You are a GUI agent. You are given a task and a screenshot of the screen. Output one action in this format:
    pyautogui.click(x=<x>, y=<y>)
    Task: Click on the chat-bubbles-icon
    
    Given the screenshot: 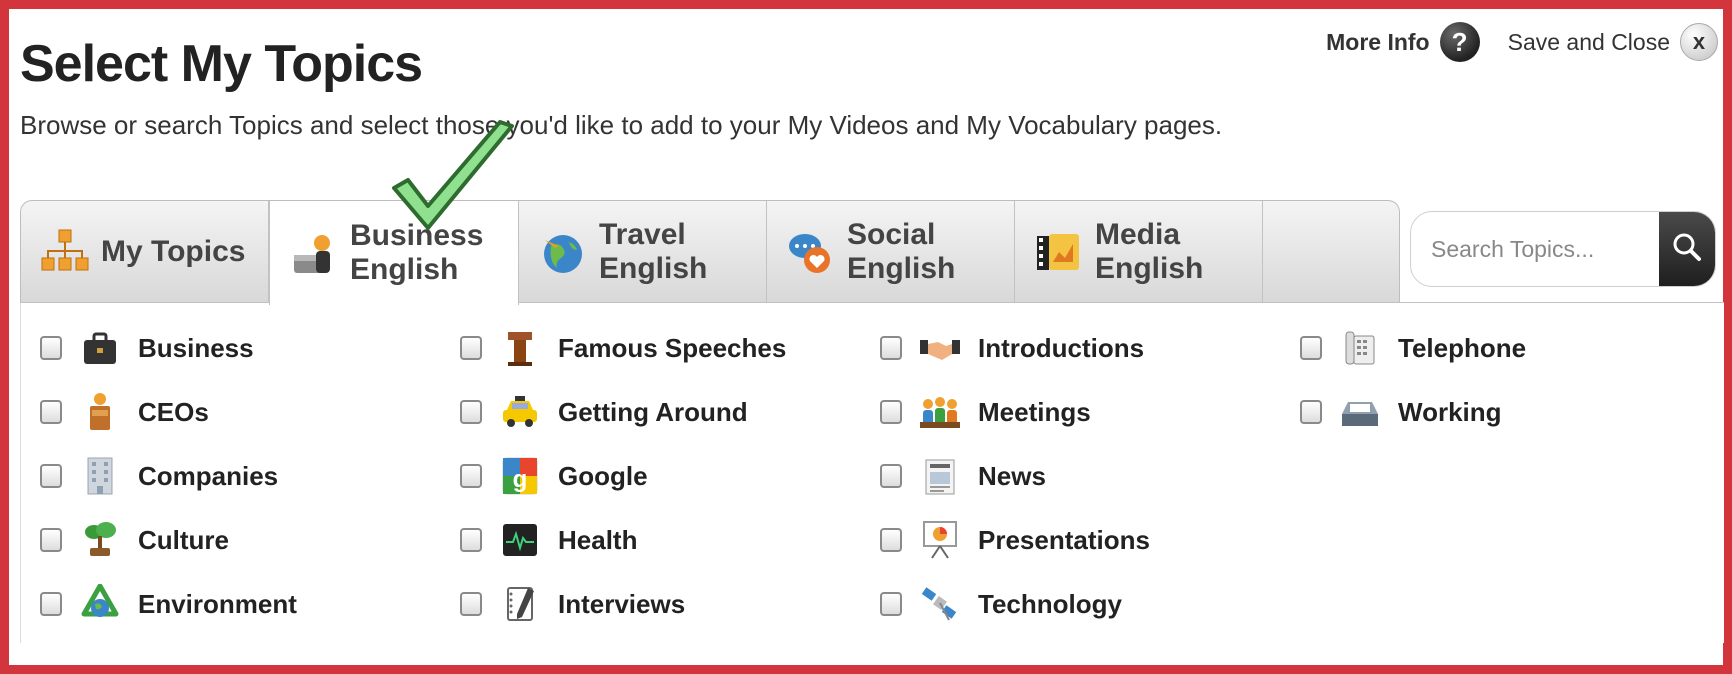 What is the action you would take?
    pyautogui.click(x=811, y=252)
    